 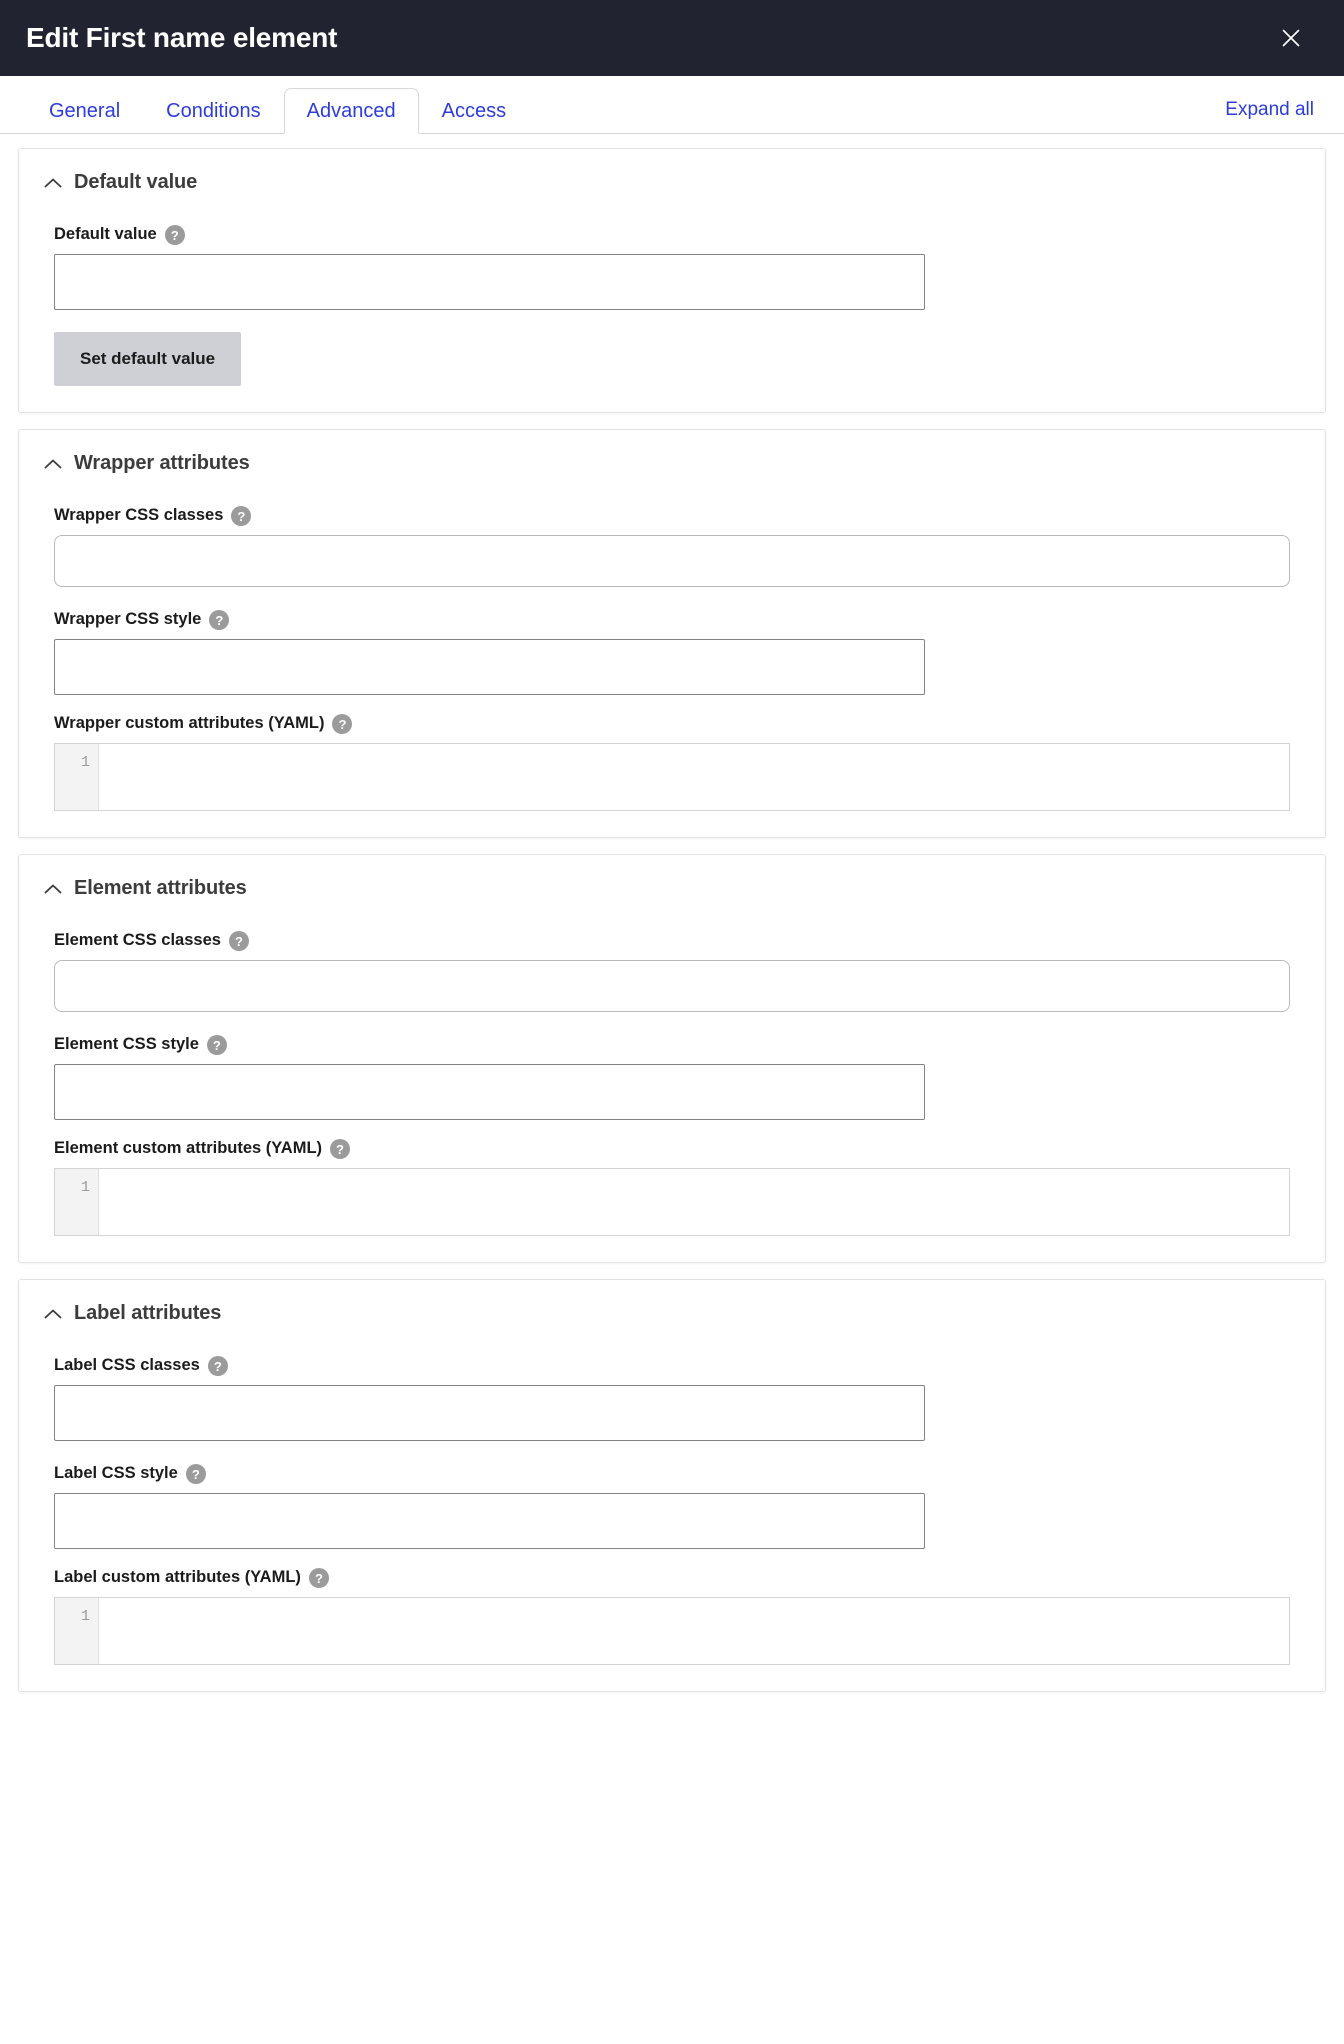 I want to click on form-item-label-custom-attributes: Label custom attributes (YAML) ? 1, so click(x=672, y=1607).